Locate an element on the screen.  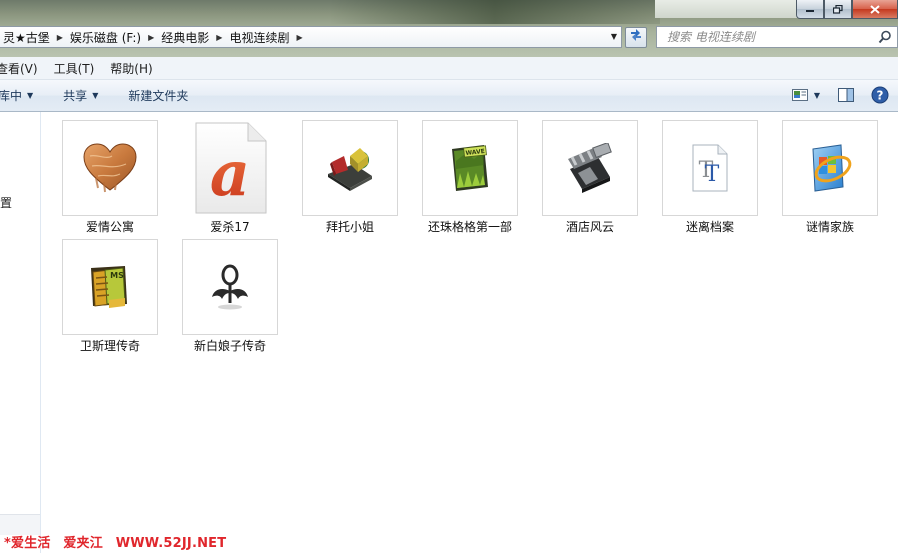
file-thumbnail: T T is located at coordinates (710, 168).